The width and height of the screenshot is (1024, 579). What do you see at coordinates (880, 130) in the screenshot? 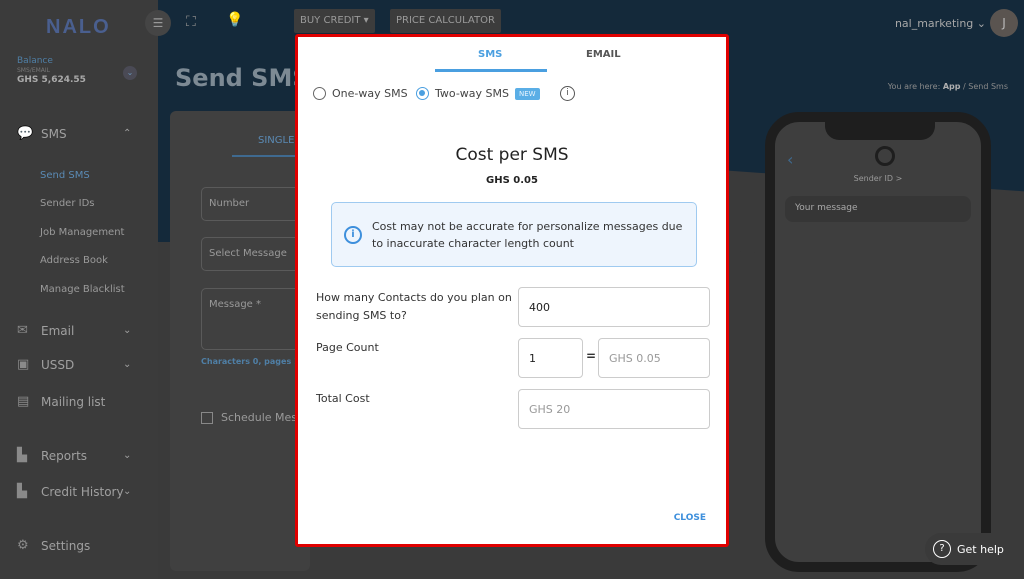
I see `phone-notch` at bounding box center [880, 130].